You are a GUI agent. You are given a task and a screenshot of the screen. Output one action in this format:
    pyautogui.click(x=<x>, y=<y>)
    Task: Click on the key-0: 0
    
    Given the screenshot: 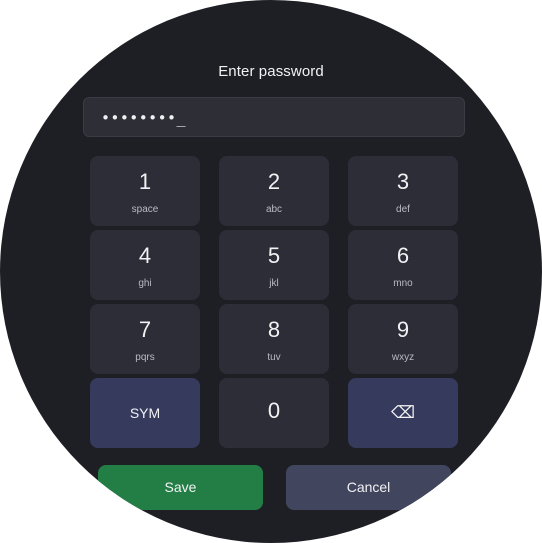 What is the action you would take?
    pyautogui.click(x=274, y=413)
    